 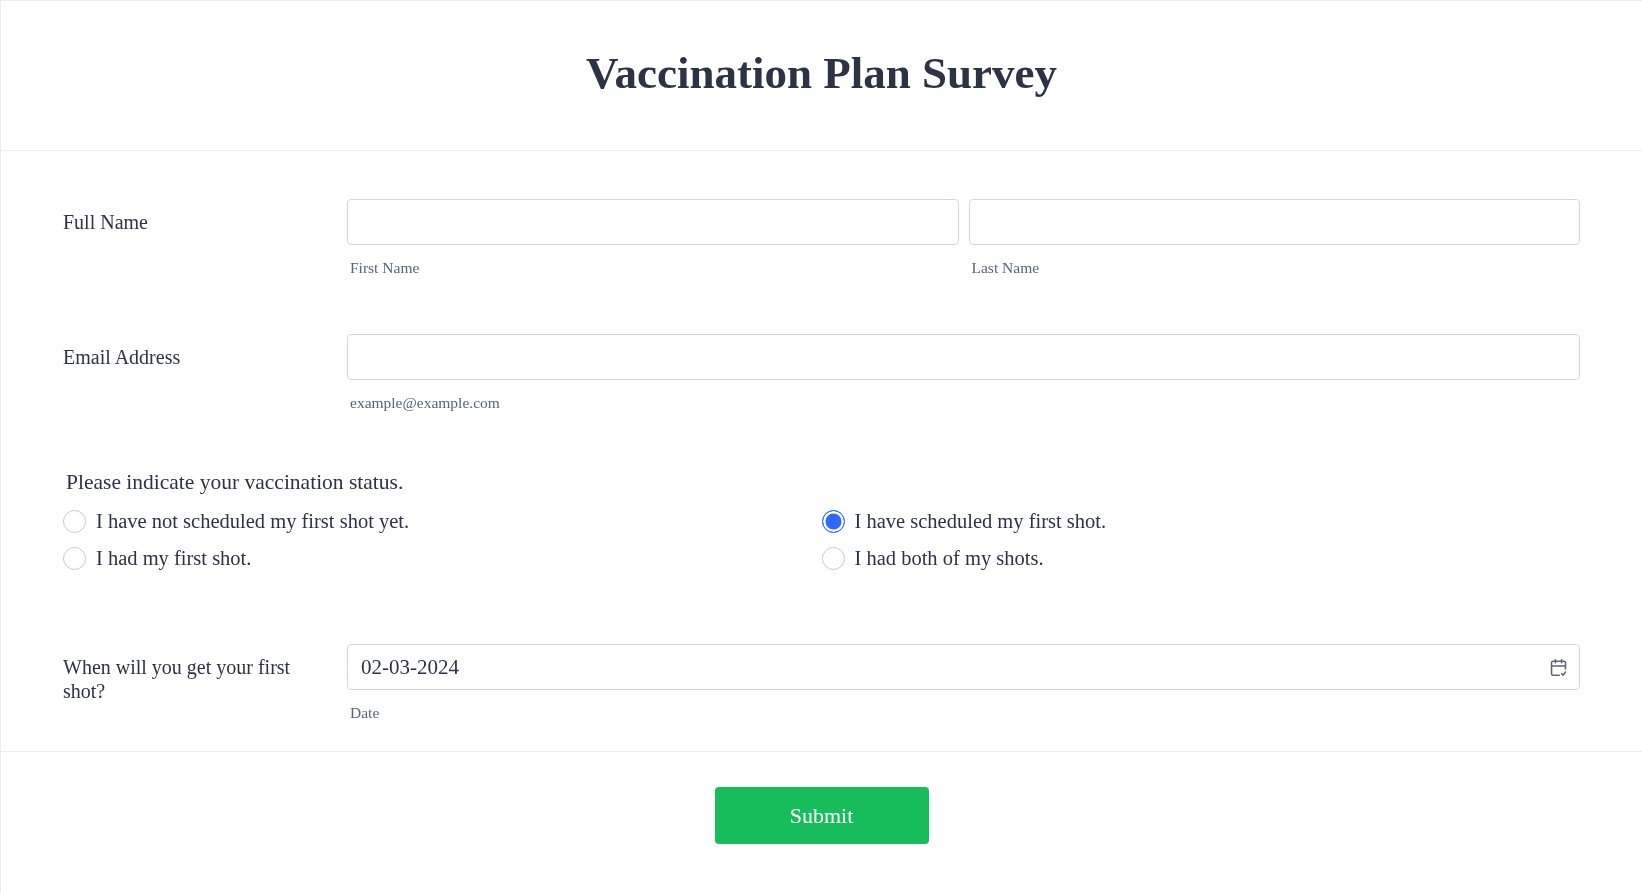 What do you see at coordinates (949, 558) in the screenshot?
I see `option-label: I had both of my shots.` at bounding box center [949, 558].